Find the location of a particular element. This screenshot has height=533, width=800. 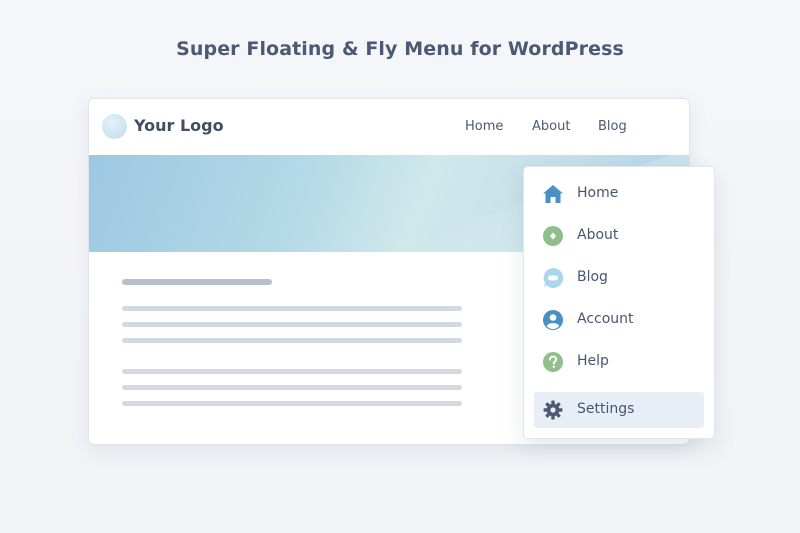

fly-menu-item-about: About is located at coordinates (619, 236).